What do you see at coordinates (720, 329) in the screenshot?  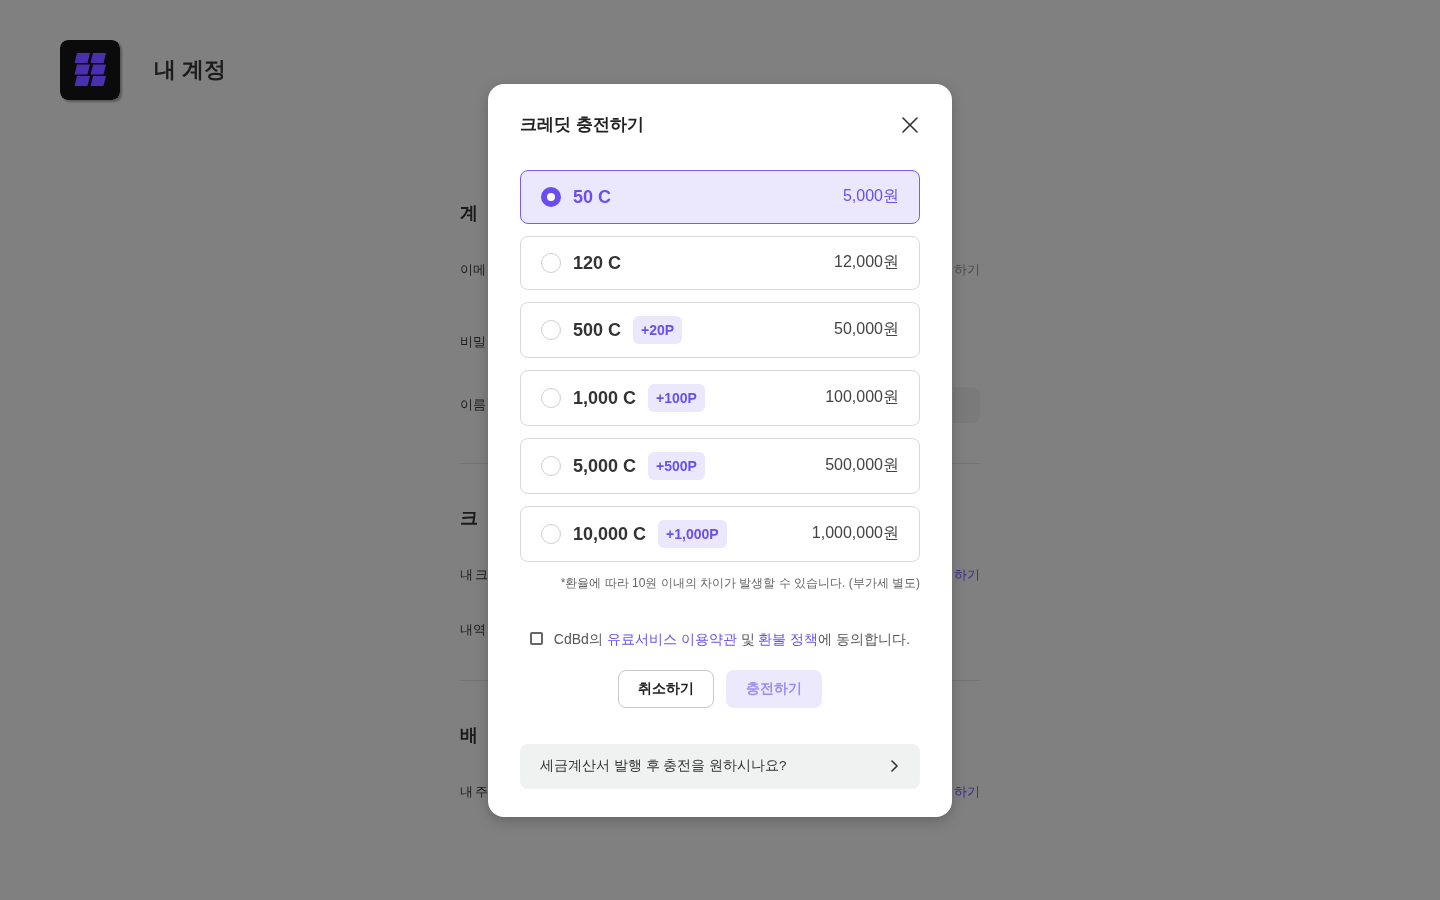 I see `credit-option: 500 C +20P 50,000원` at bounding box center [720, 329].